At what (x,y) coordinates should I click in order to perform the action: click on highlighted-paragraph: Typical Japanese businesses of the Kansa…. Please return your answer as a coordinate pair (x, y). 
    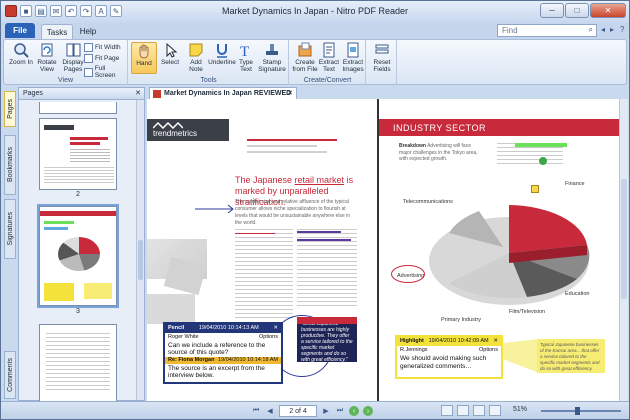
    Looking at the image, I should click on (571, 356).